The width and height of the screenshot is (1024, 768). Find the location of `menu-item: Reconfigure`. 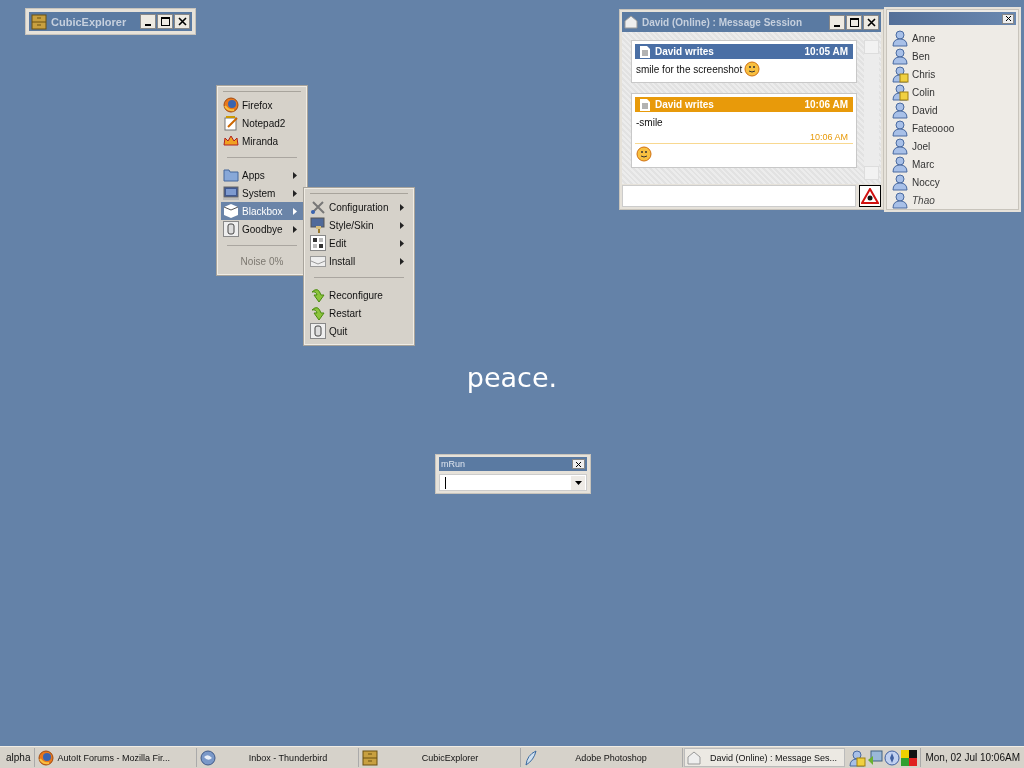

menu-item: Reconfigure is located at coordinates (359, 295).